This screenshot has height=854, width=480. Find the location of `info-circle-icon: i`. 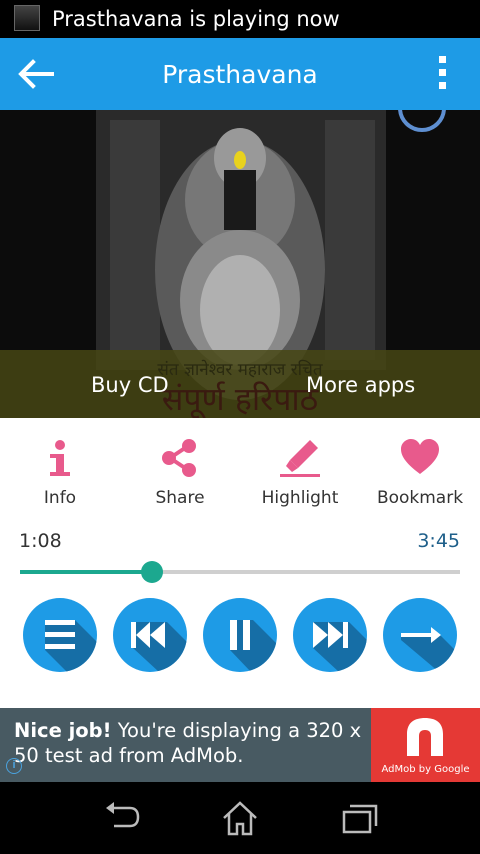

info-circle-icon: i is located at coordinates (14, 766).